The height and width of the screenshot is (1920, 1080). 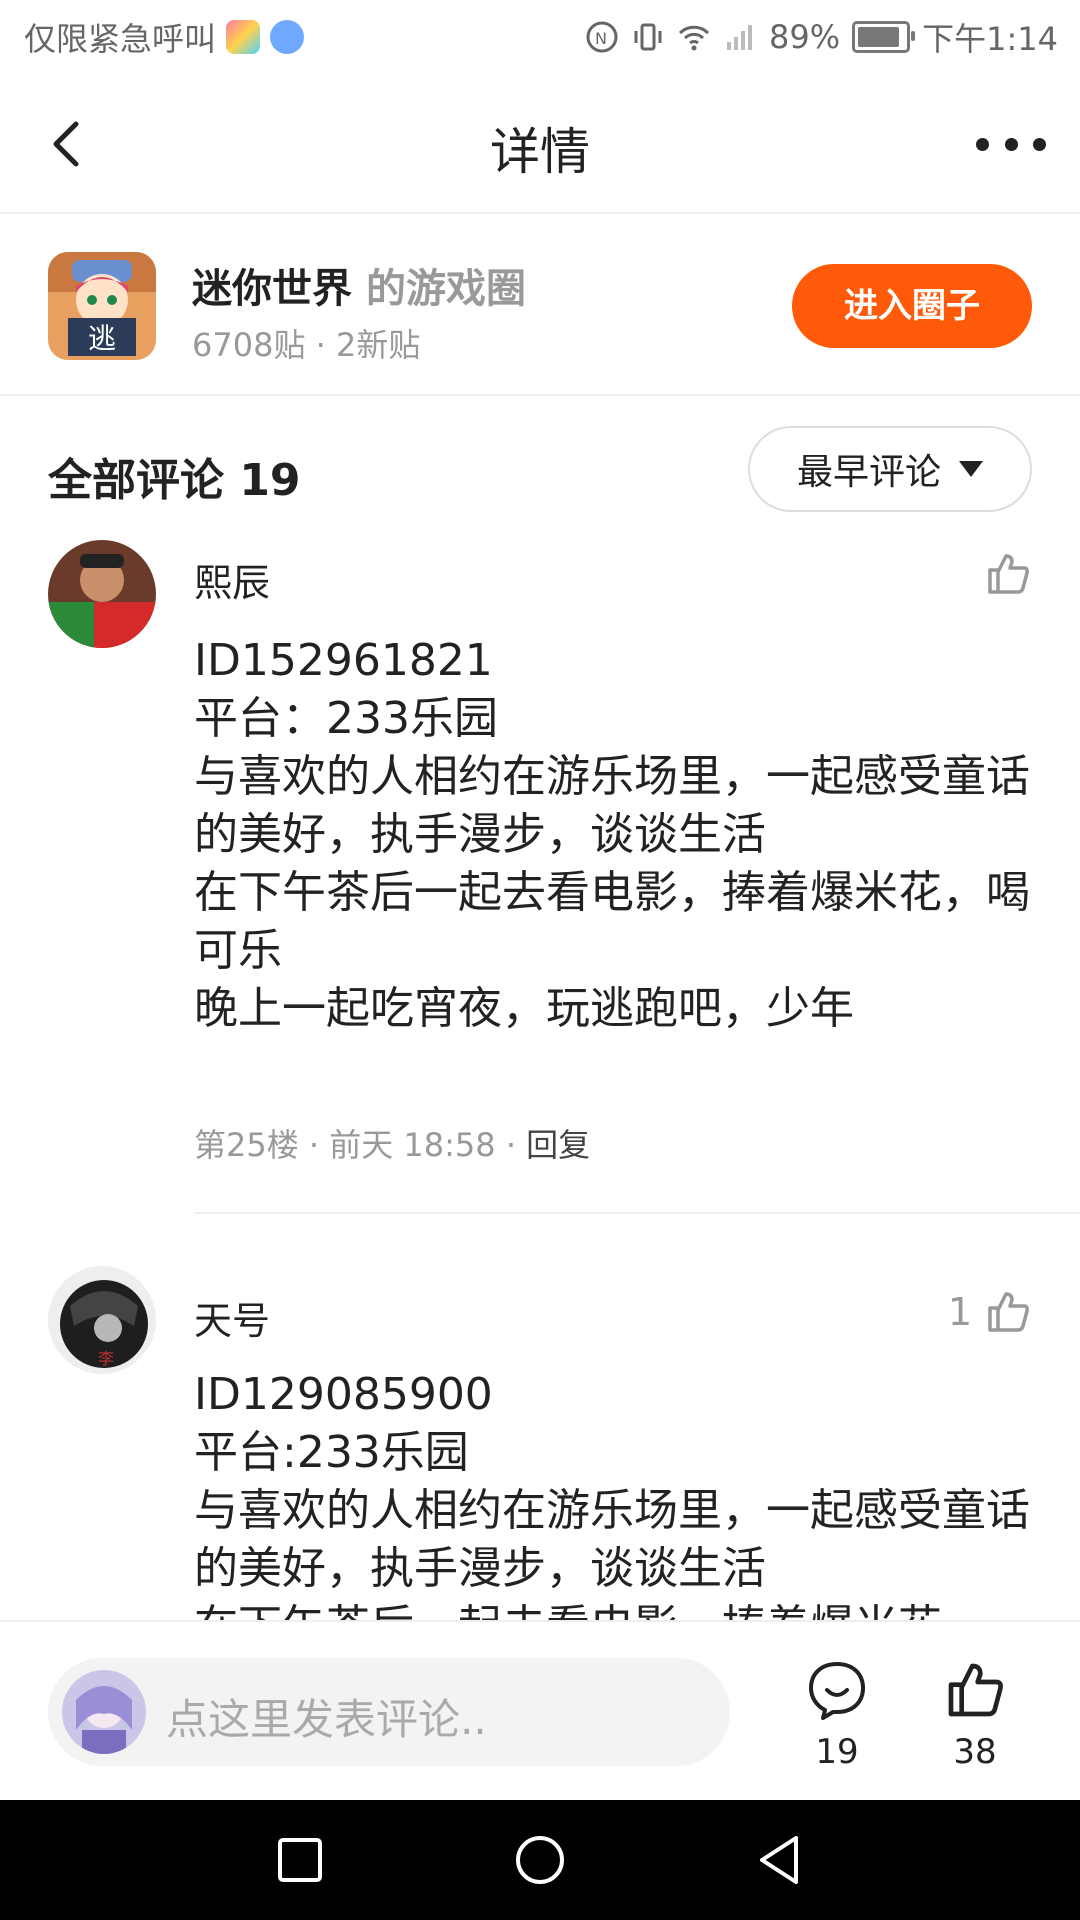 What do you see at coordinates (540, 305) in the screenshot?
I see `game-circle-header: 逃 迷你世界 的游戏圈 6708贴 · 2新贴 进入圈子` at bounding box center [540, 305].